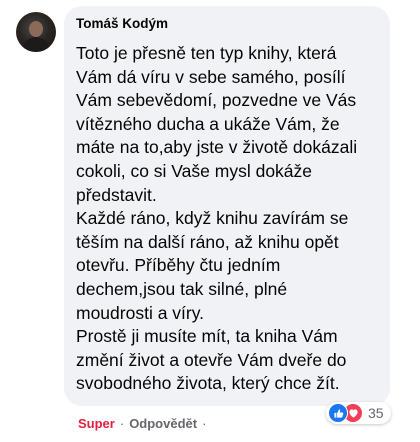 This screenshot has width=420, height=442. Describe the element at coordinates (207, 241) in the screenshot. I see `comment-line: těším na další ráno, až knihu opět` at that location.